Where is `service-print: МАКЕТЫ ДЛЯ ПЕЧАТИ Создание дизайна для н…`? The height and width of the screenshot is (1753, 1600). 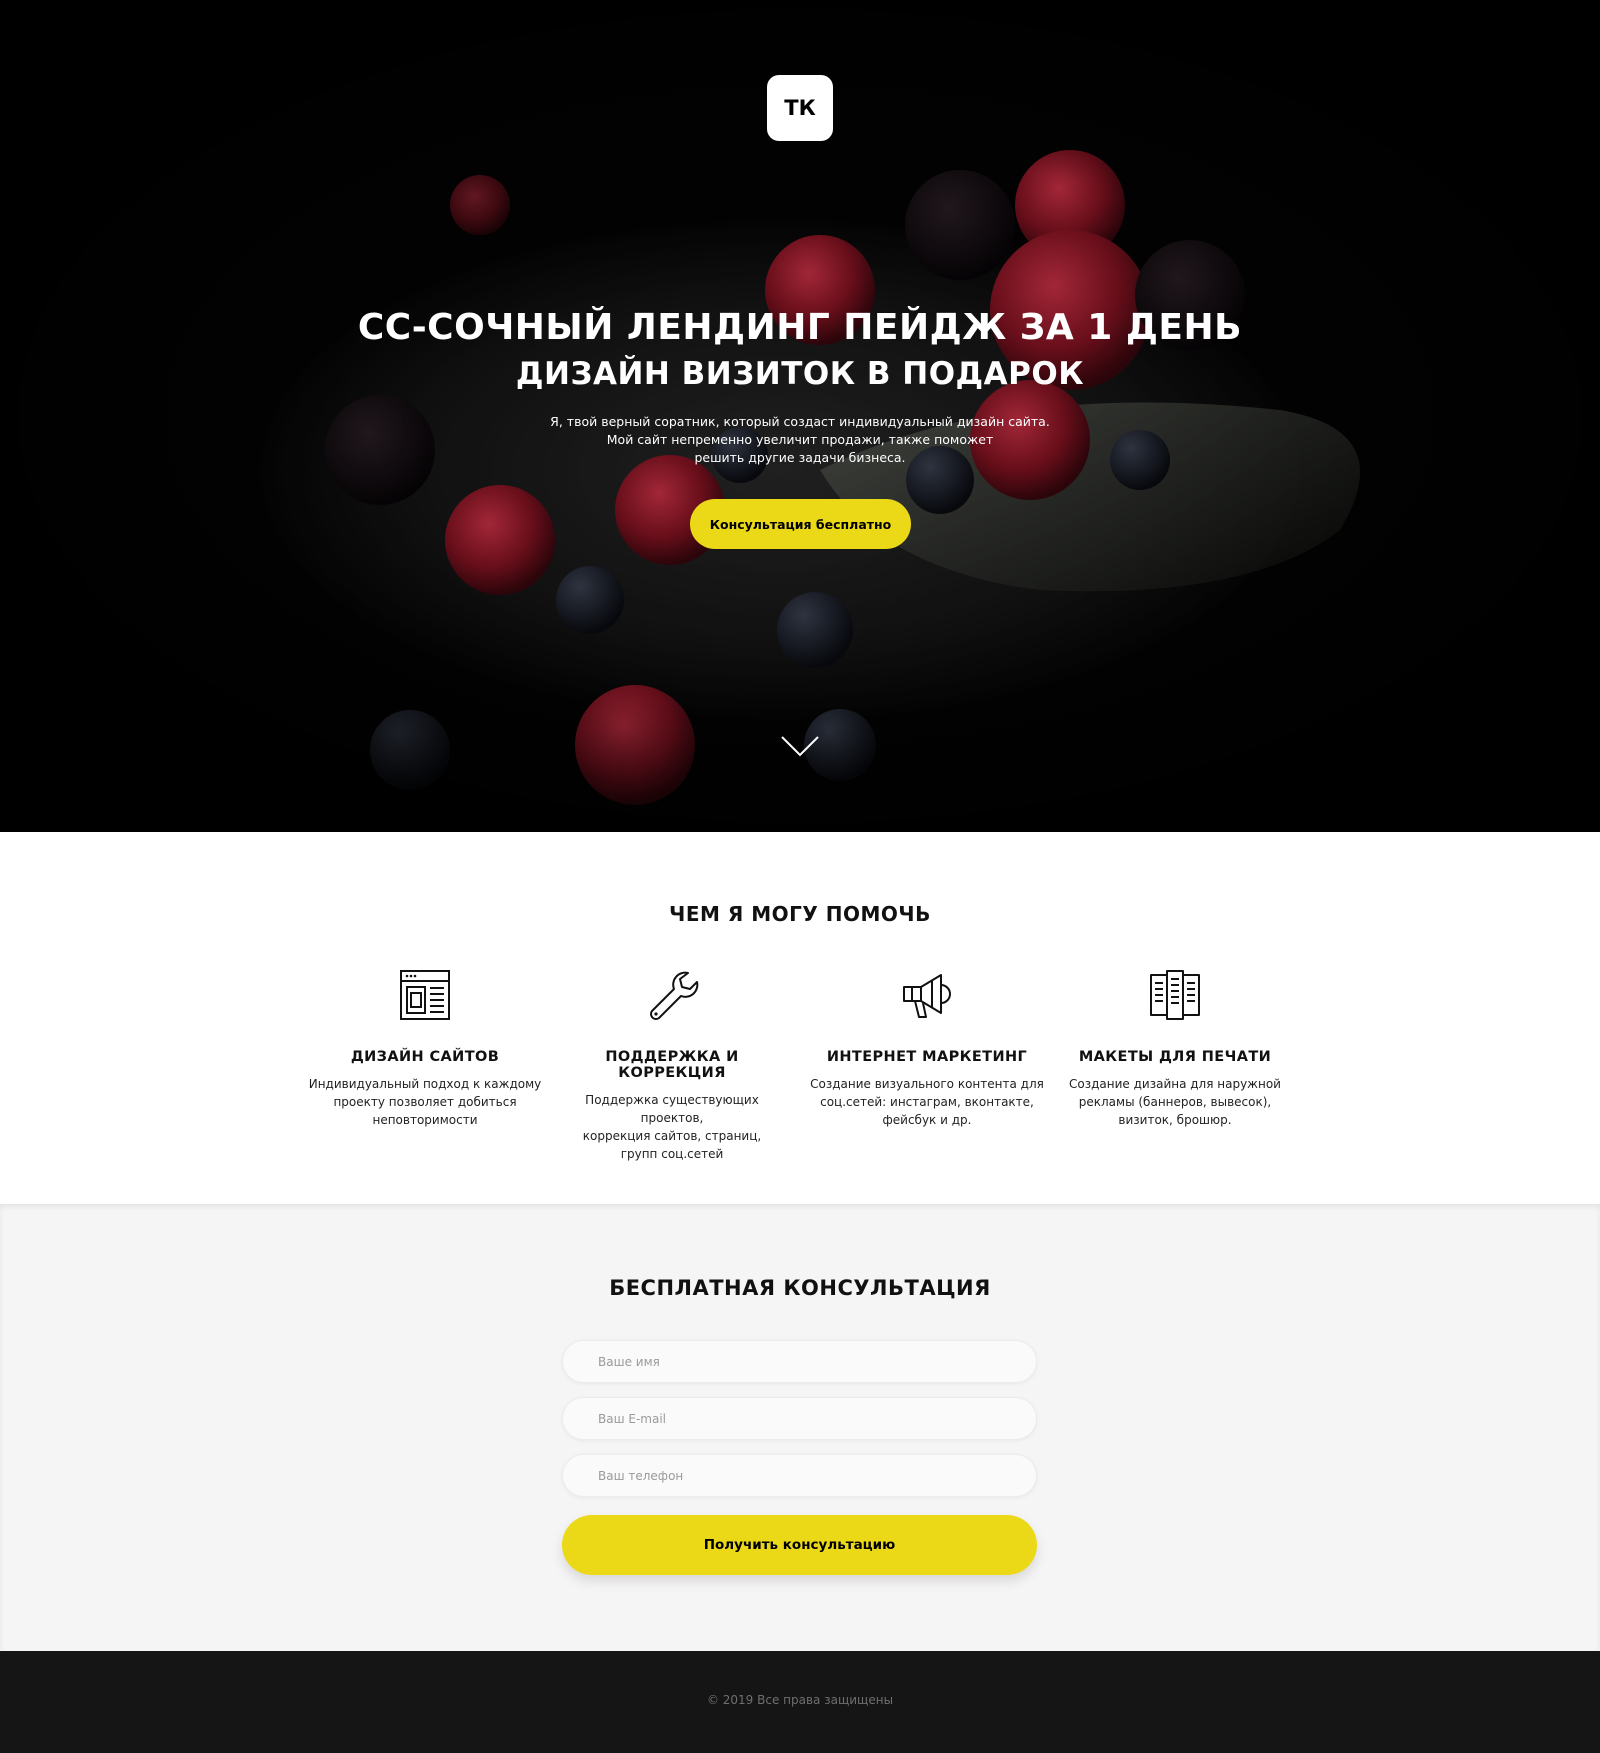 service-print: МАКЕТЫ ДЛЯ ПЕЧАТИ Создание дизайна для н… is located at coordinates (1175, 1048).